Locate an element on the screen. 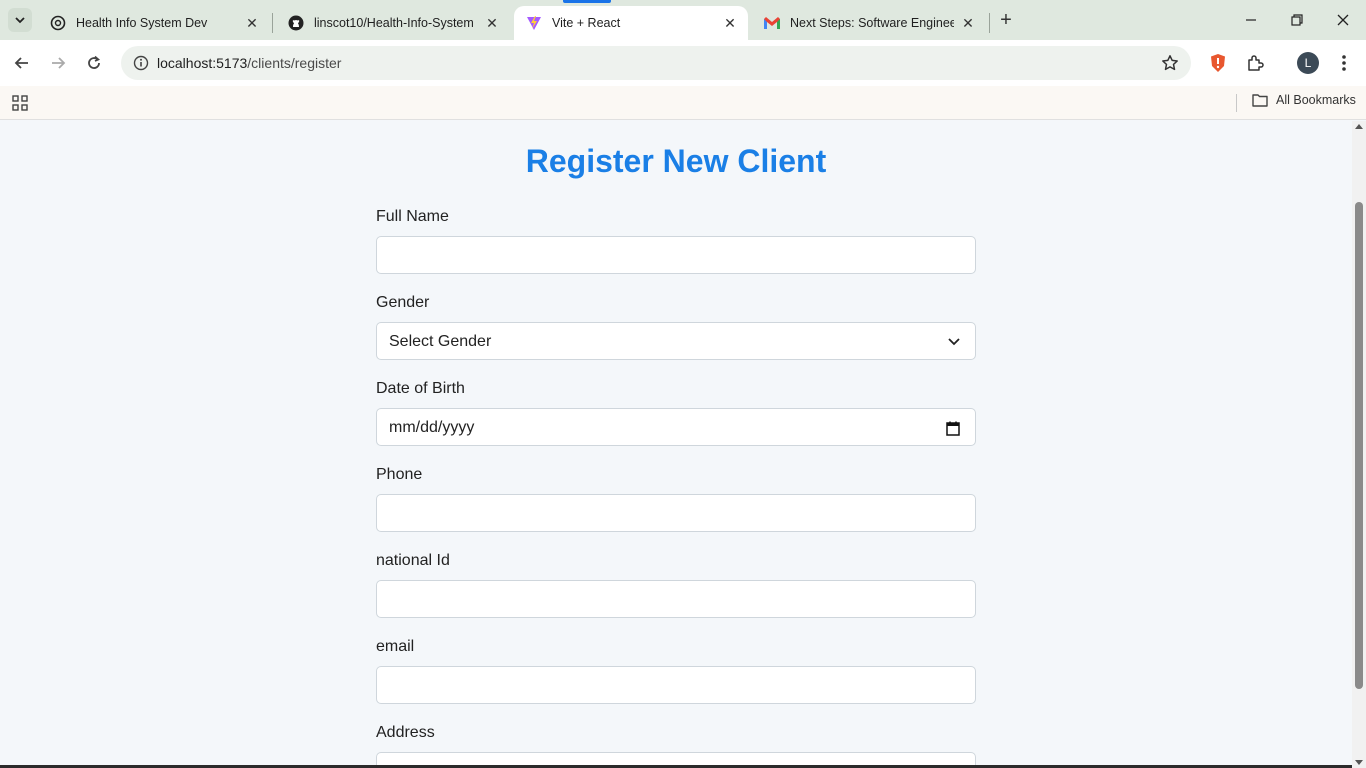 Image resolution: width=1366 pixels, height=768 pixels. minimize-button is located at coordinates (1251, 20).